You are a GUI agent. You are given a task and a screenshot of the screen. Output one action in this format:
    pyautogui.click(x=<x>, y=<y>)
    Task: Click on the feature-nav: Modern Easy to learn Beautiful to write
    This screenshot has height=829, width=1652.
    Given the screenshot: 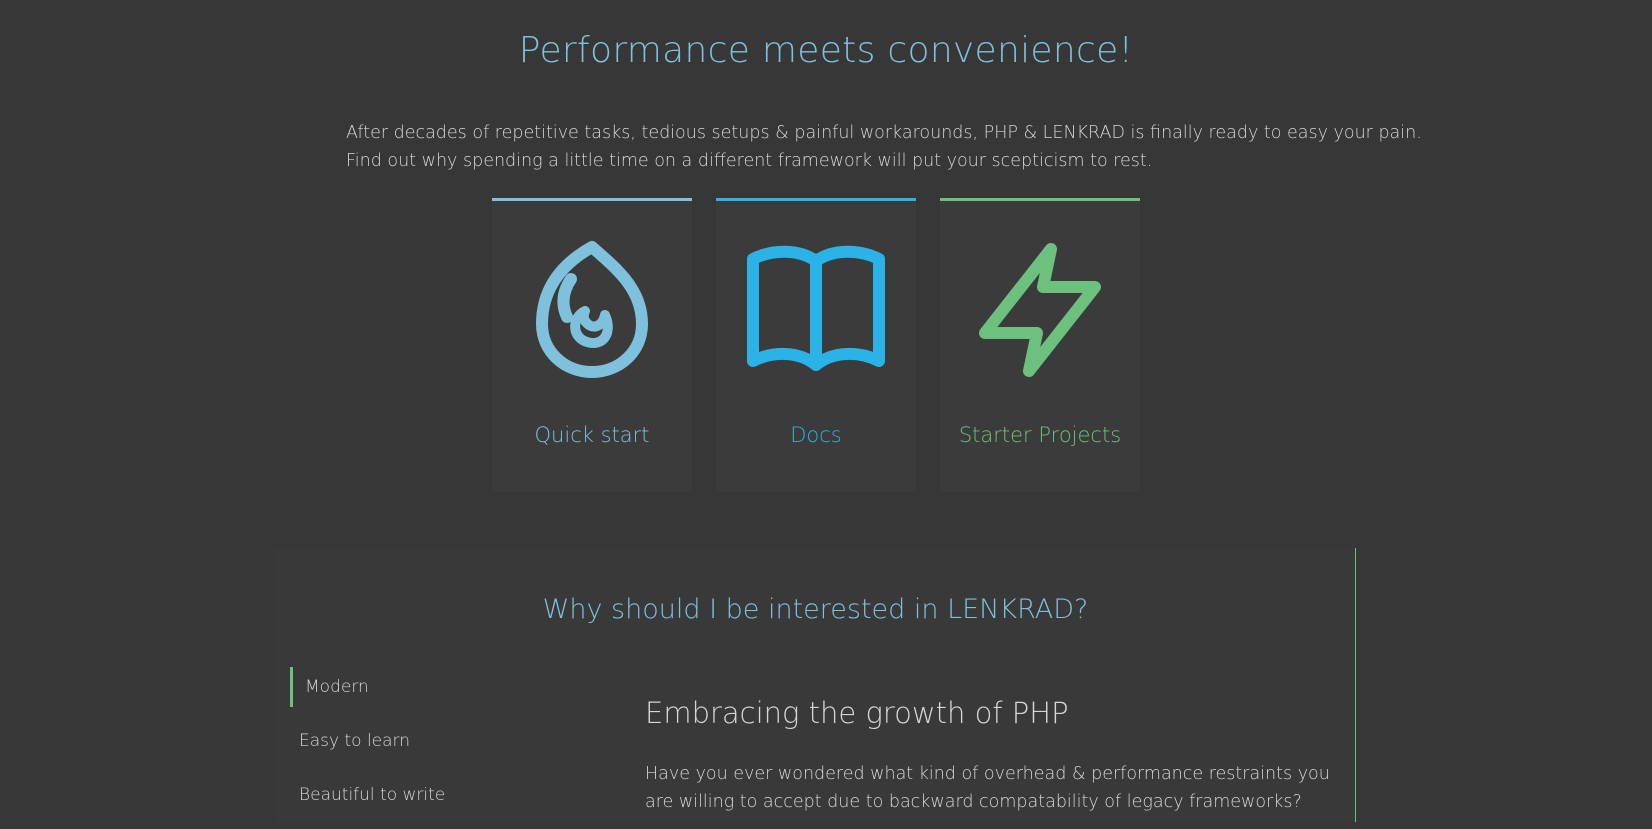 What is the action you would take?
    pyautogui.click(x=440, y=748)
    